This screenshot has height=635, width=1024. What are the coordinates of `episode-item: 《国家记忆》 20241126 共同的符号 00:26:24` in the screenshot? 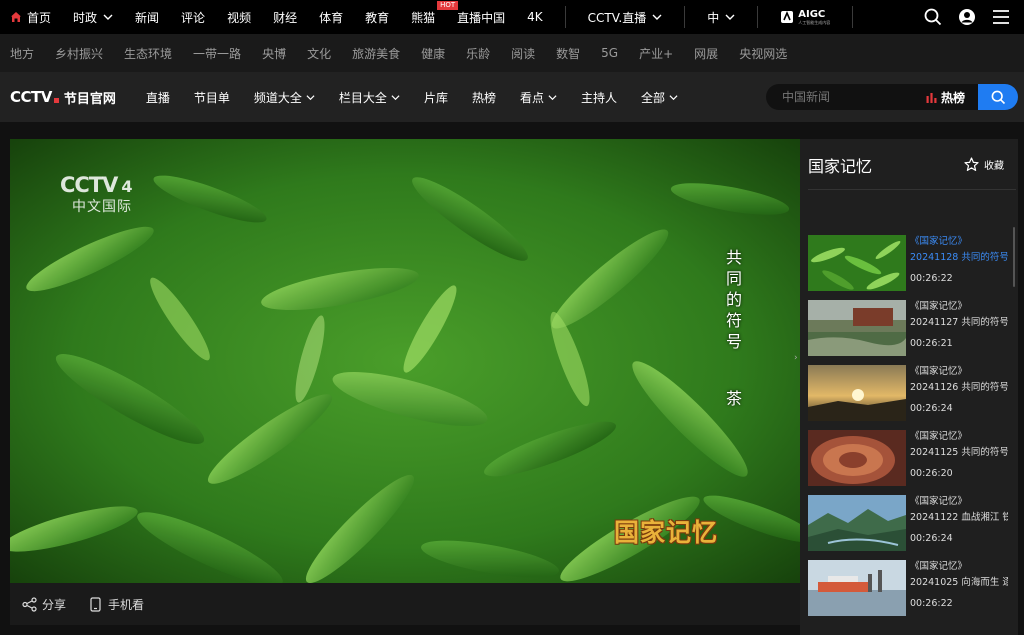 It's located at (908, 397).